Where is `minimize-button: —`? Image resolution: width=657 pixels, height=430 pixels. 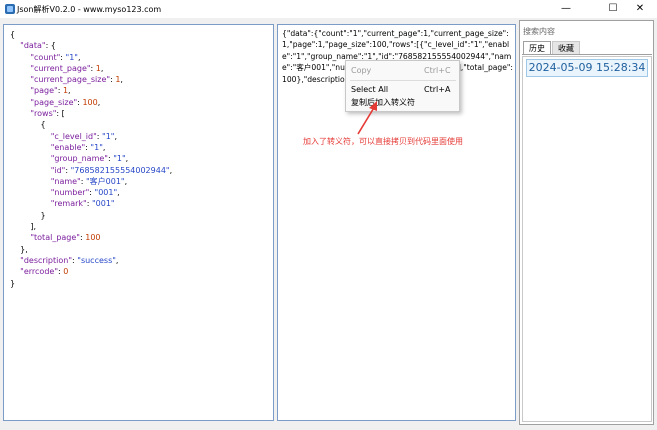
minimize-button: — is located at coordinates (566, 9).